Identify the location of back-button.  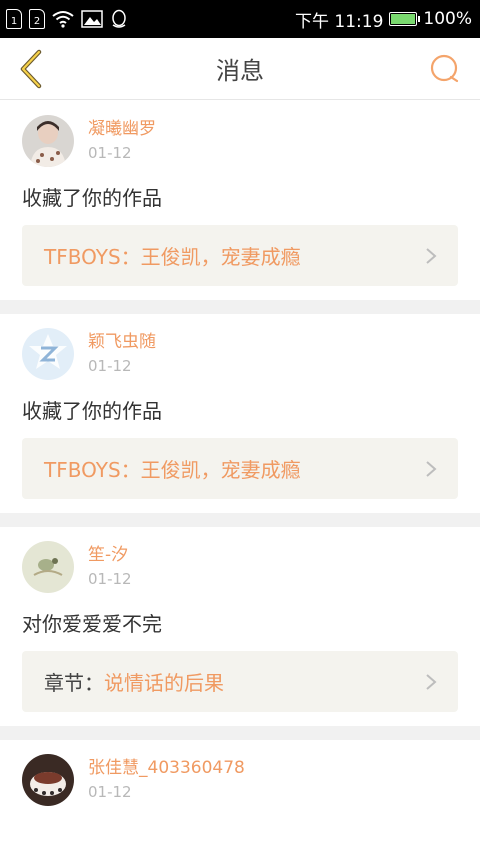
(30, 69).